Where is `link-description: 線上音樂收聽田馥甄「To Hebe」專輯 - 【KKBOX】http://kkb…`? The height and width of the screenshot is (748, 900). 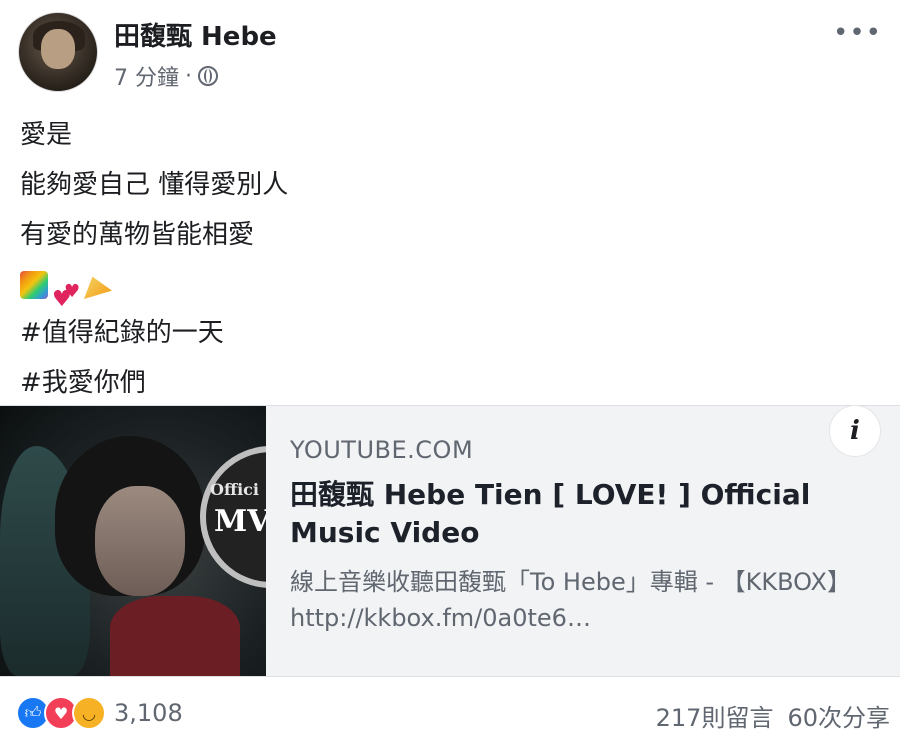
link-description: 線上音樂收聽田馥甄「To Hebe」專輯 - 【KKBOX】http://kkb… is located at coordinates (570, 600).